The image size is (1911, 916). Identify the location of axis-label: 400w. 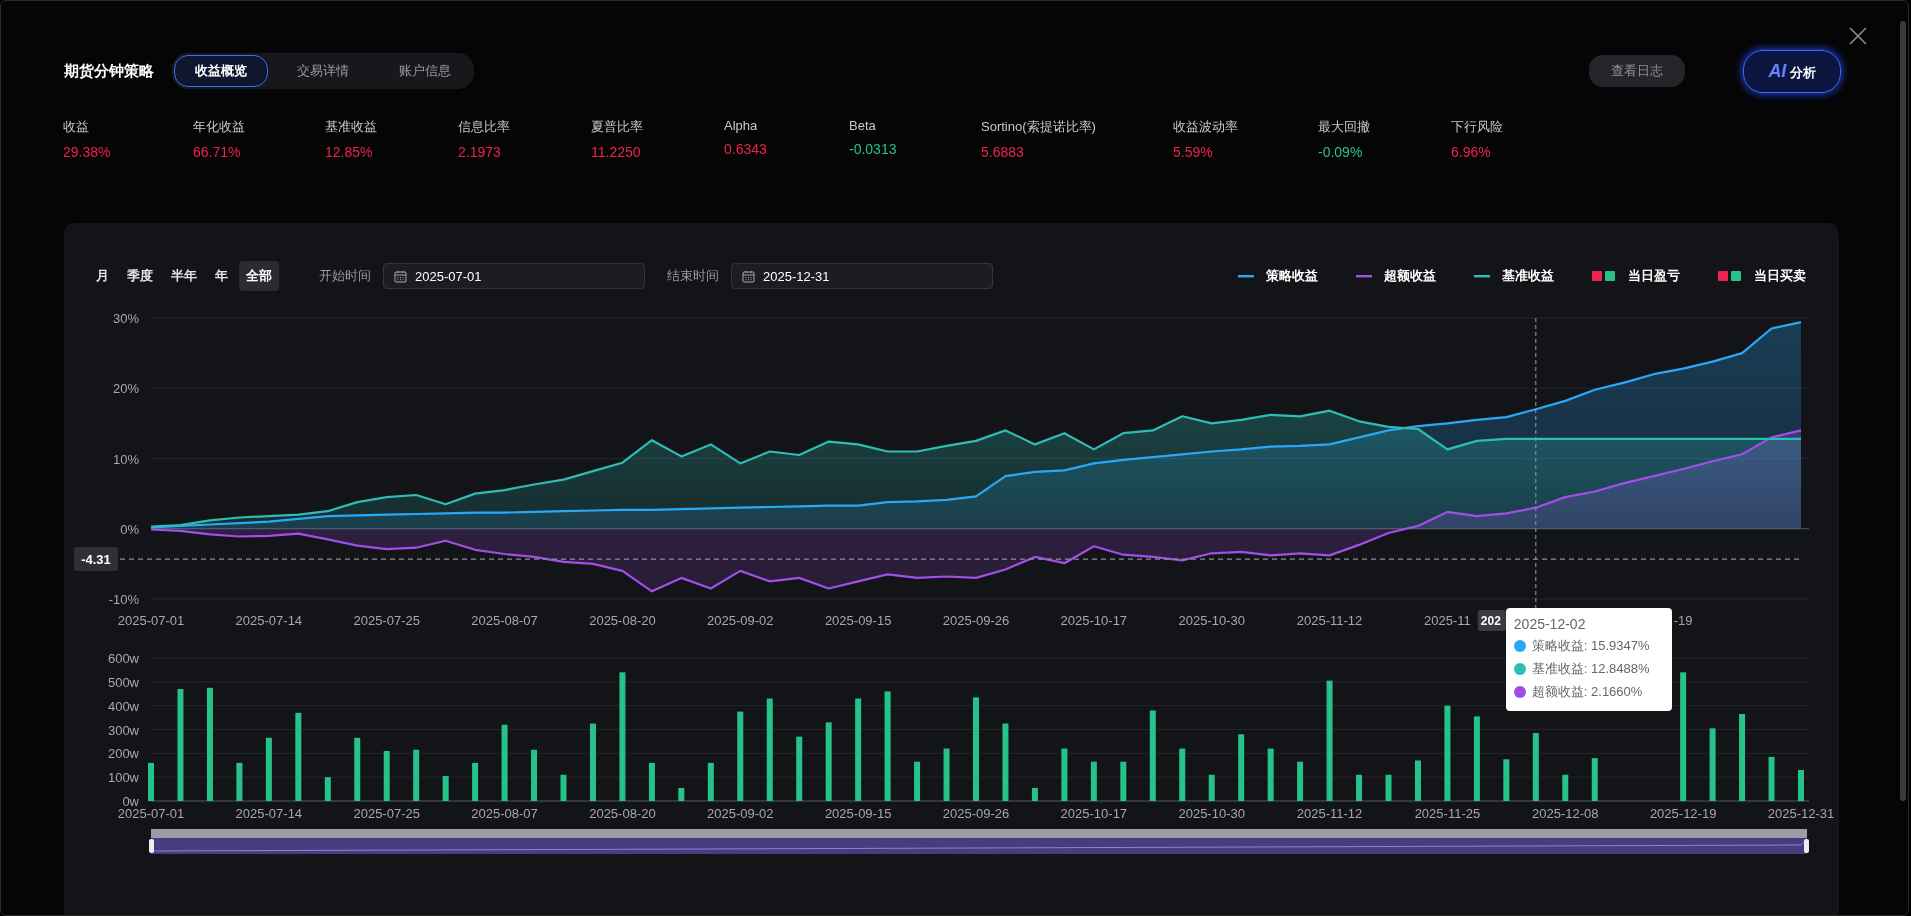
(123, 706).